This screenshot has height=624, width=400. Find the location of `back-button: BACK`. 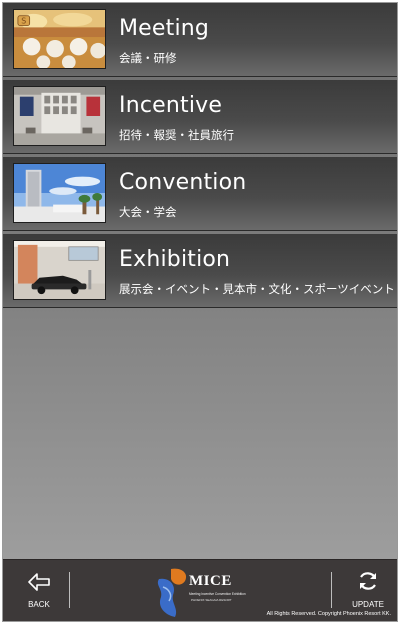

back-button: BACK is located at coordinates (39, 590).